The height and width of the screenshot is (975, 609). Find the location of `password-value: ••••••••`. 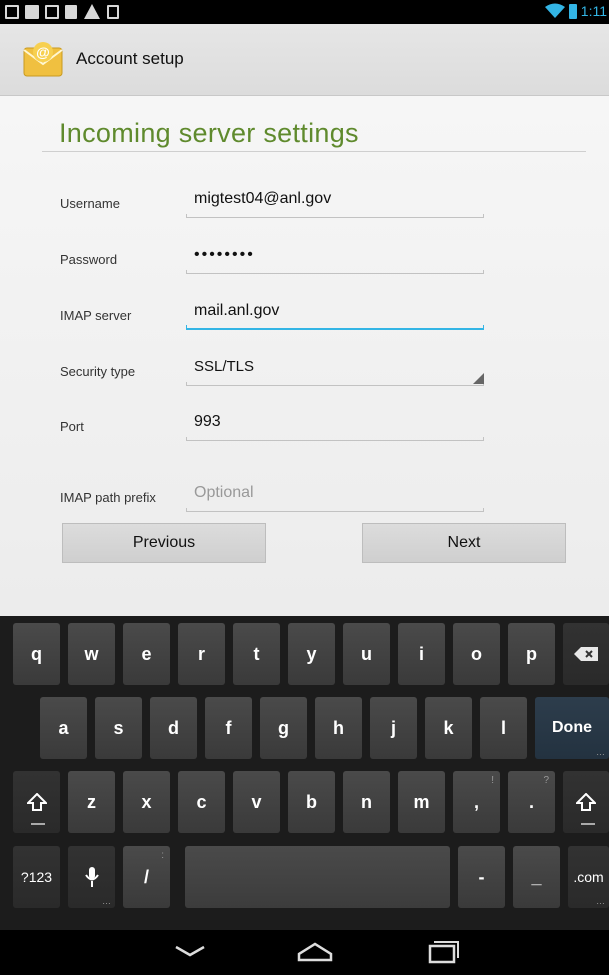

password-value: •••••••• is located at coordinates (224, 254).